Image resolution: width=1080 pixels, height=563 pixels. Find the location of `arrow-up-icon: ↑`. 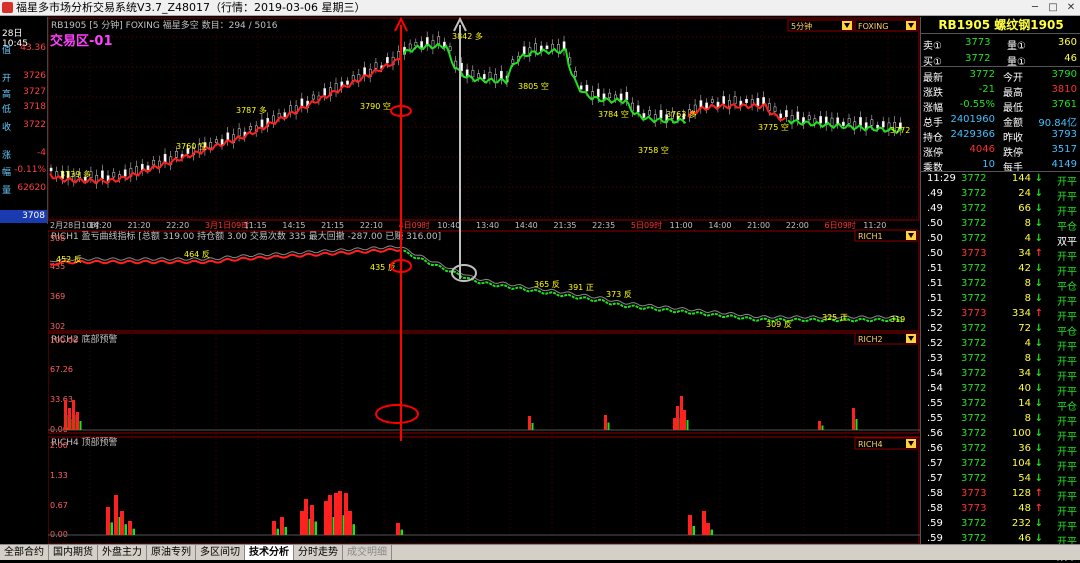

arrow-up-icon: ↑ is located at coordinates (1038, 493).